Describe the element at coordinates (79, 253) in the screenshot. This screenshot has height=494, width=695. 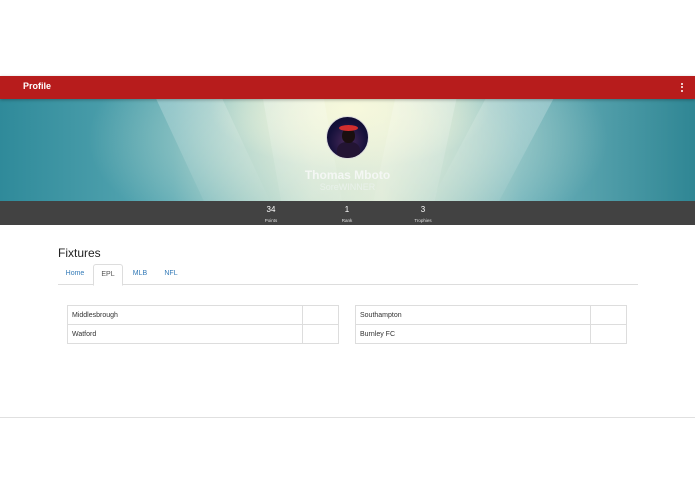
I see `fixtures-heading: Fixtures` at that location.